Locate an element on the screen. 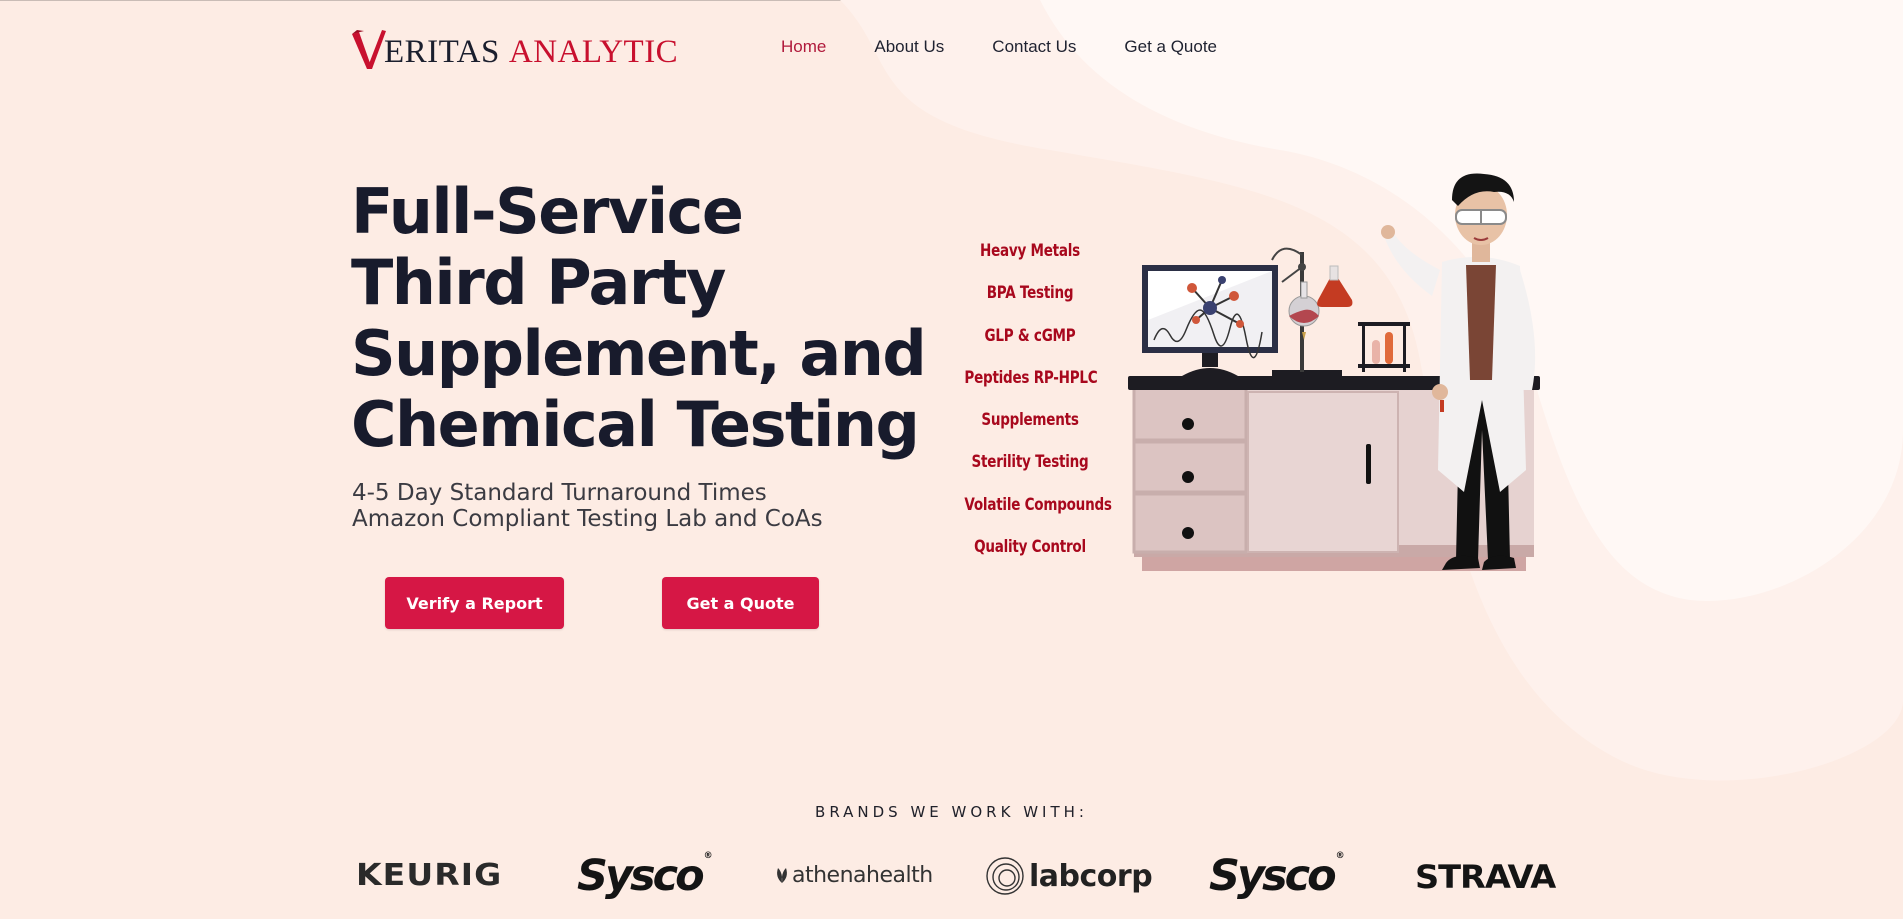 Image resolution: width=1903 pixels, height=919 pixels. brand-logo-athenahealth: athenahealth is located at coordinates (852, 875).